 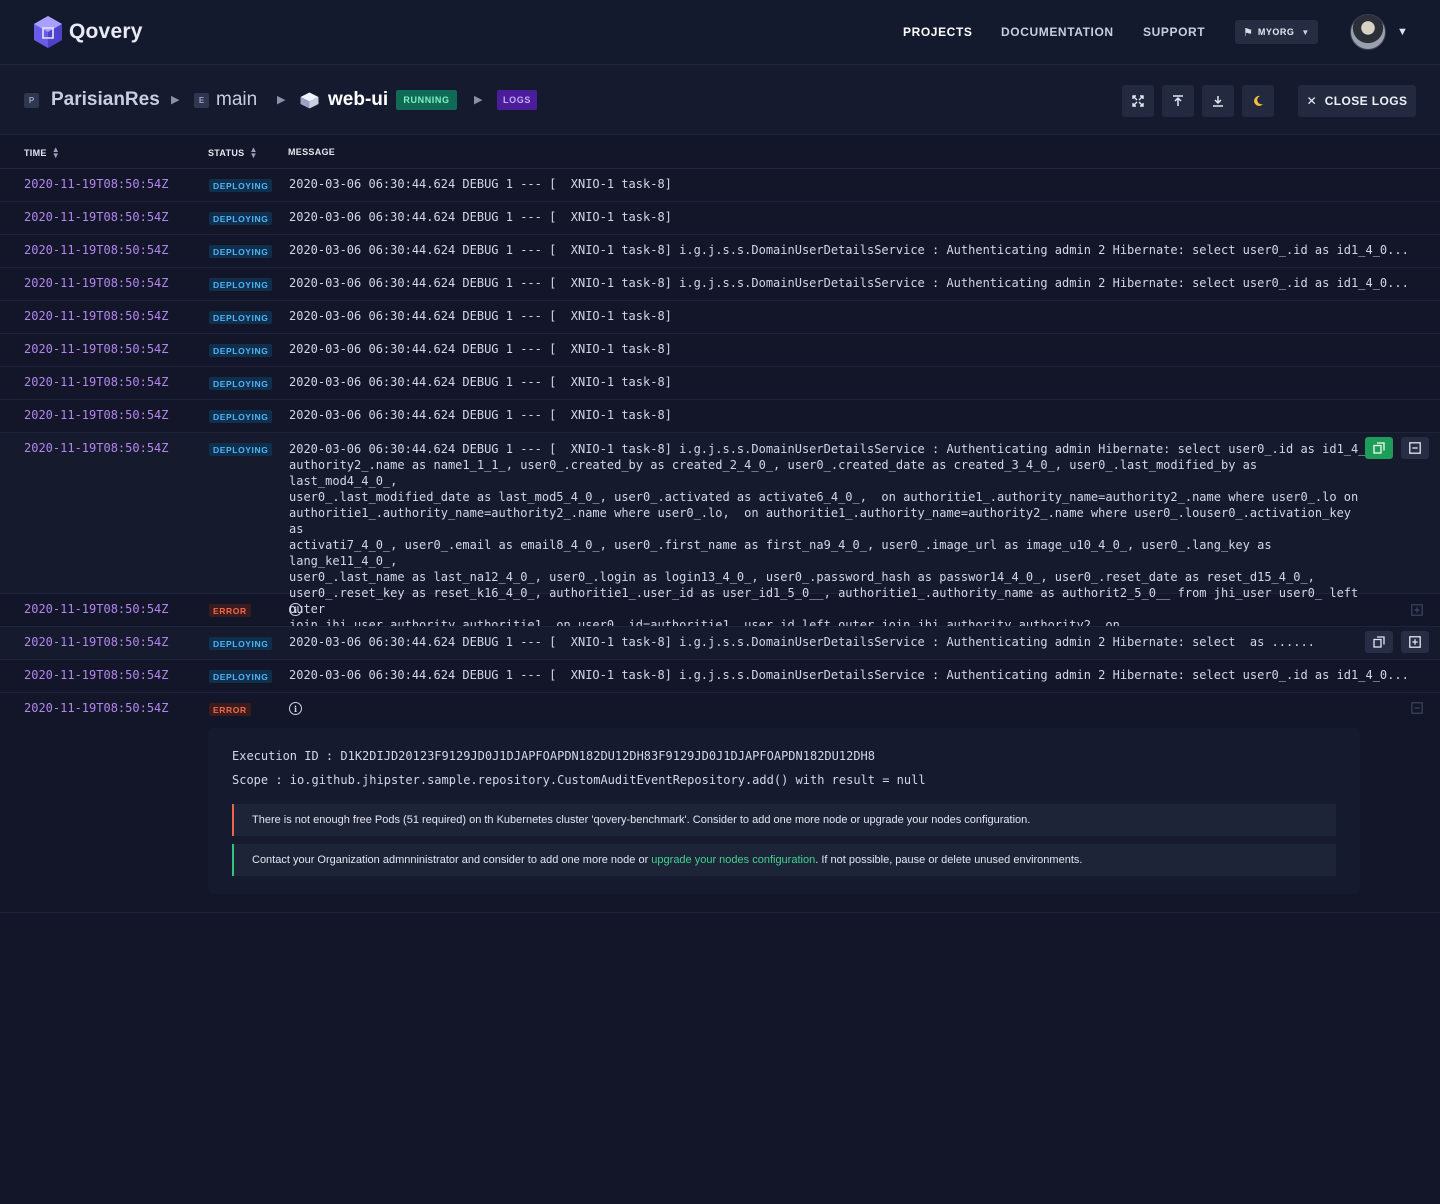 What do you see at coordinates (48, 32) in the screenshot?
I see `qovery-cube-icon` at bounding box center [48, 32].